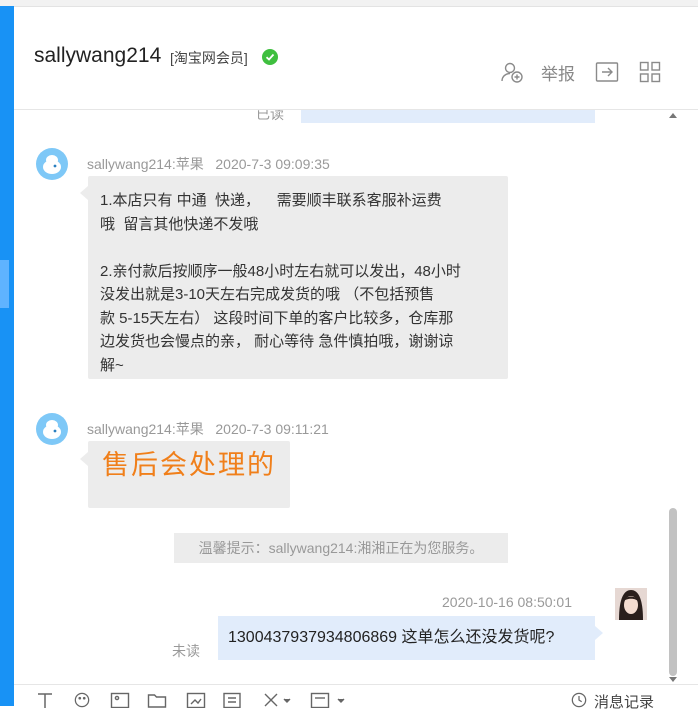 The height and width of the screenshot is (713, 698). I want to click on scroll-down-icon, so click(673, 679).